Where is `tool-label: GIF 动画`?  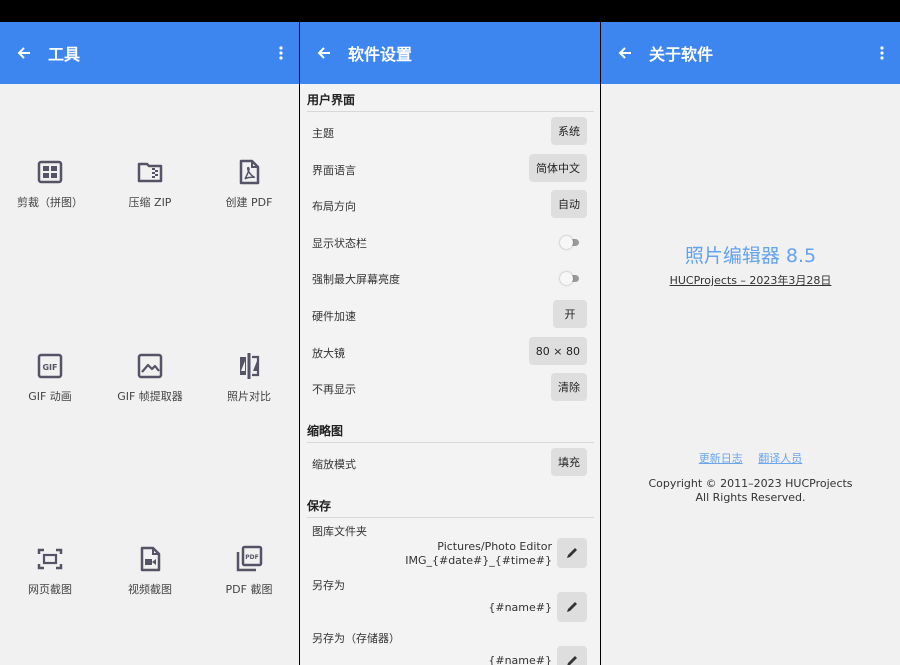
tool-label: GIF 动画 is located at coordinates (50, 396).